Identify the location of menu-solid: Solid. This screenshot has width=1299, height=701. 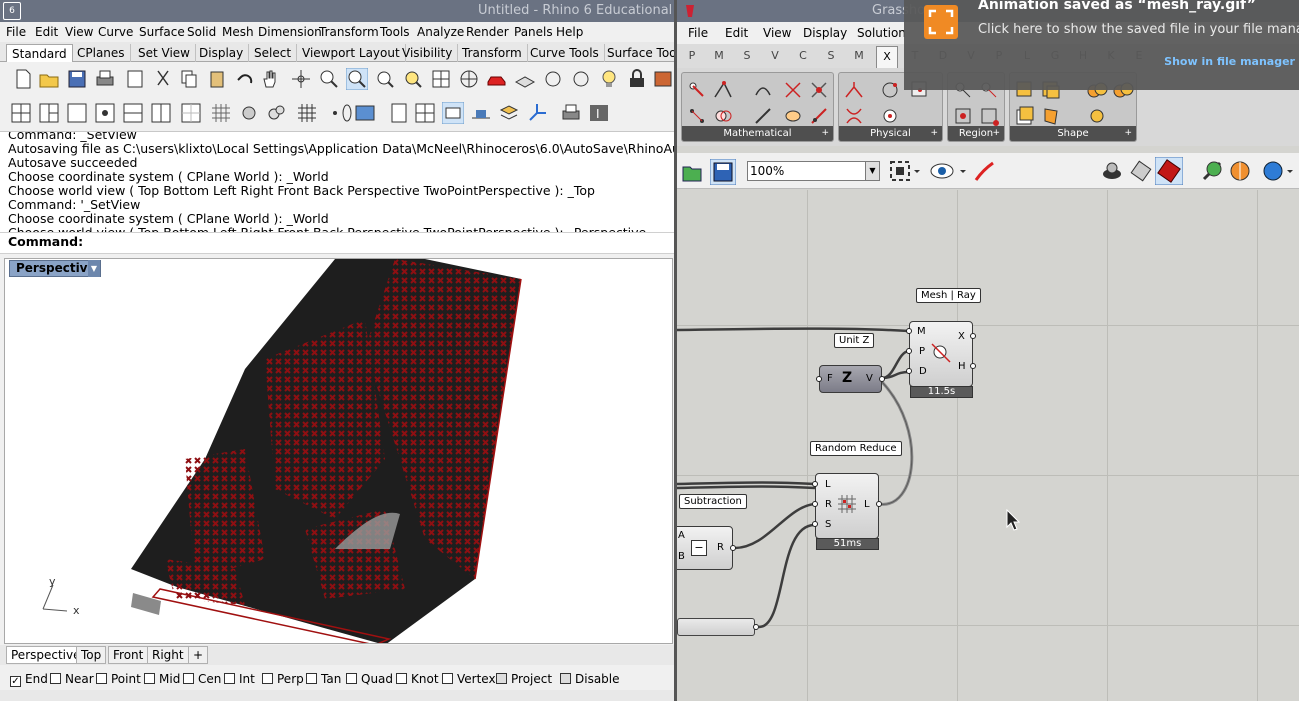
(201, 32).